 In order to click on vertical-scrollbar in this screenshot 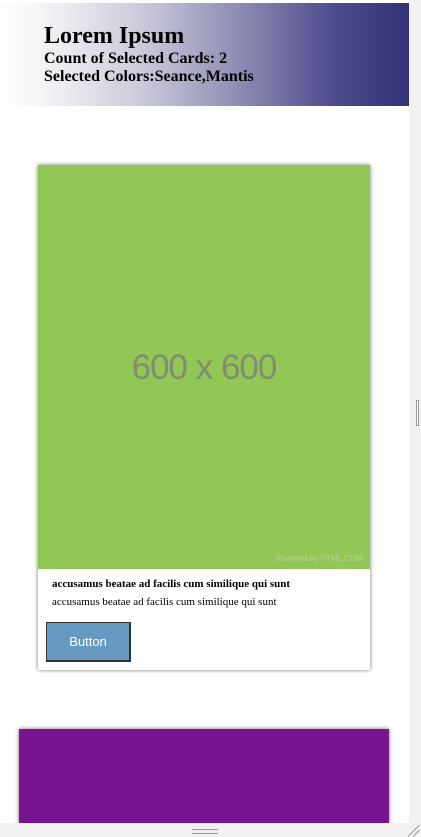, I will do `click(415, 411)`.